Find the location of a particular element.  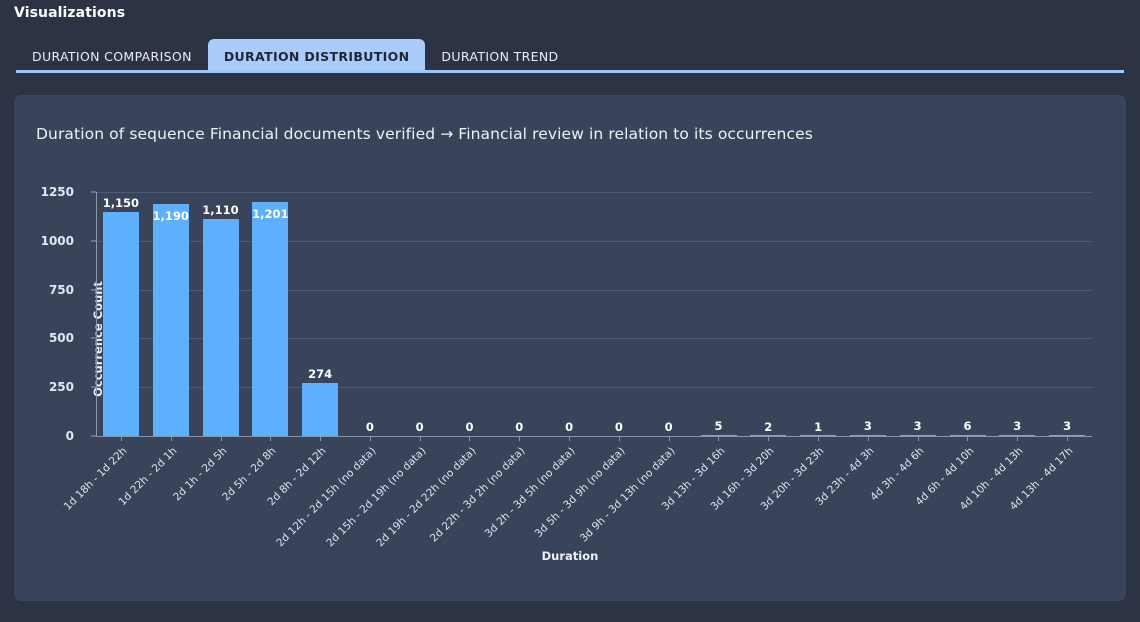

y-axis-tick-label: 0 is located at coordinates (69, 436).